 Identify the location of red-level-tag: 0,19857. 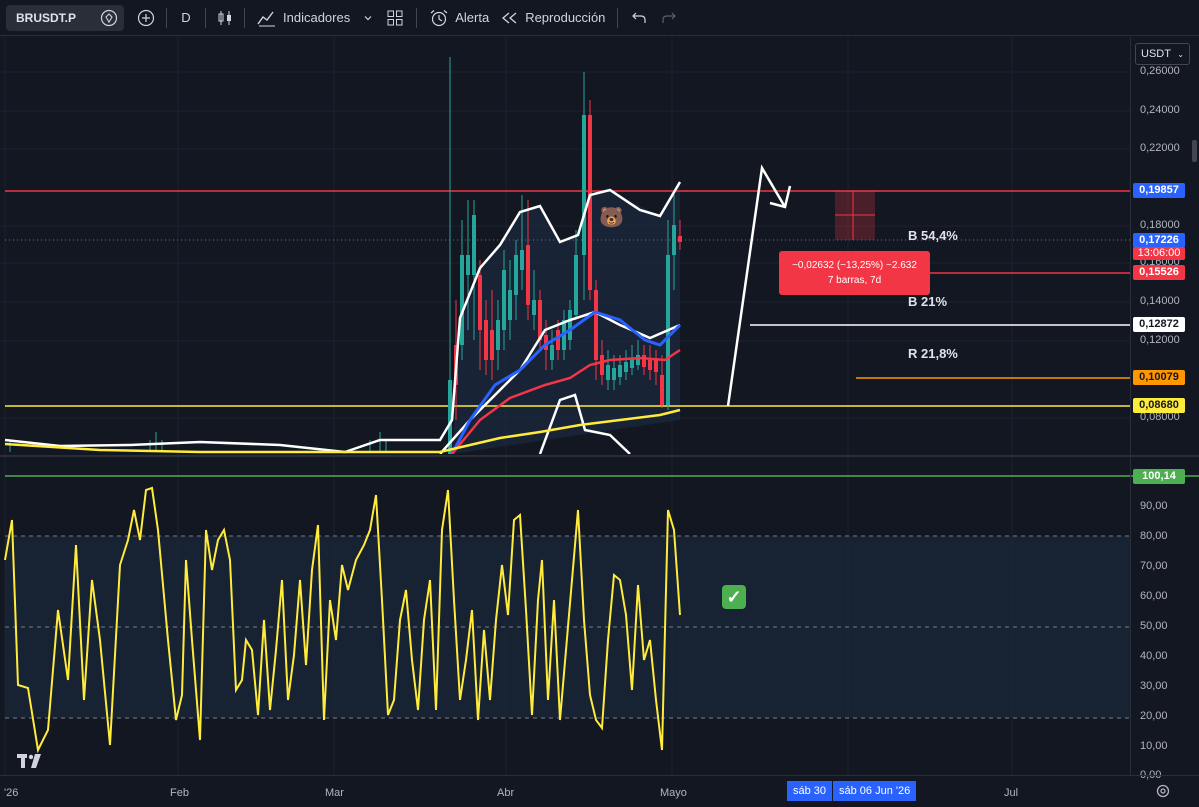
(1159, 190).